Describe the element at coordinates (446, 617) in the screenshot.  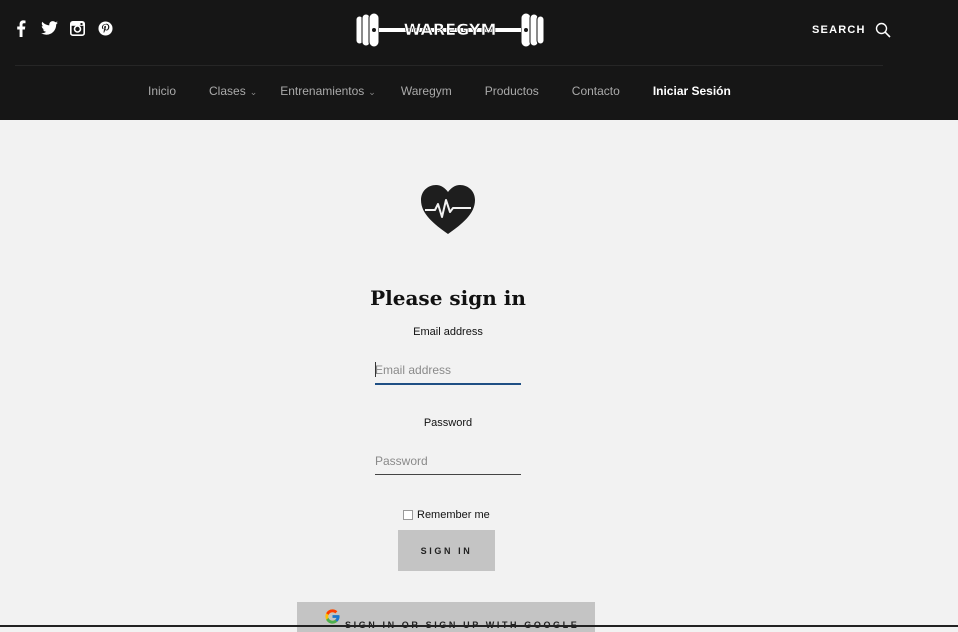
I see `google-sign-in-button: SIGN IN OR SIGN UP WITH GOOGLE` at that location.